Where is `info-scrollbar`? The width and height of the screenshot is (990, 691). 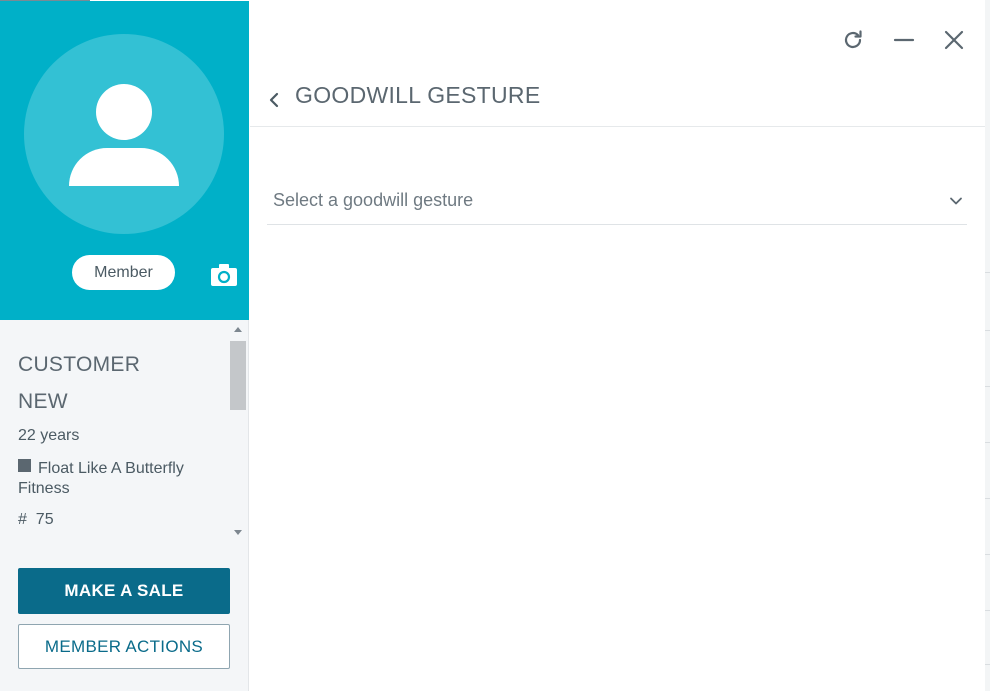
info-scrollbar is located at coordinates (238, 433).